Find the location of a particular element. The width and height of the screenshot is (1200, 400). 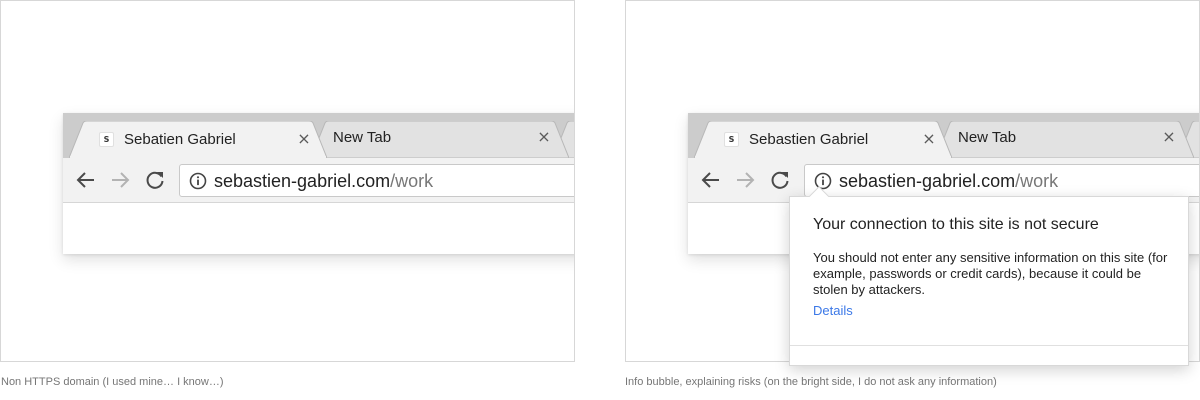

tab-active: S Sebastien Gabriel × is located at coordinates (823, 139).